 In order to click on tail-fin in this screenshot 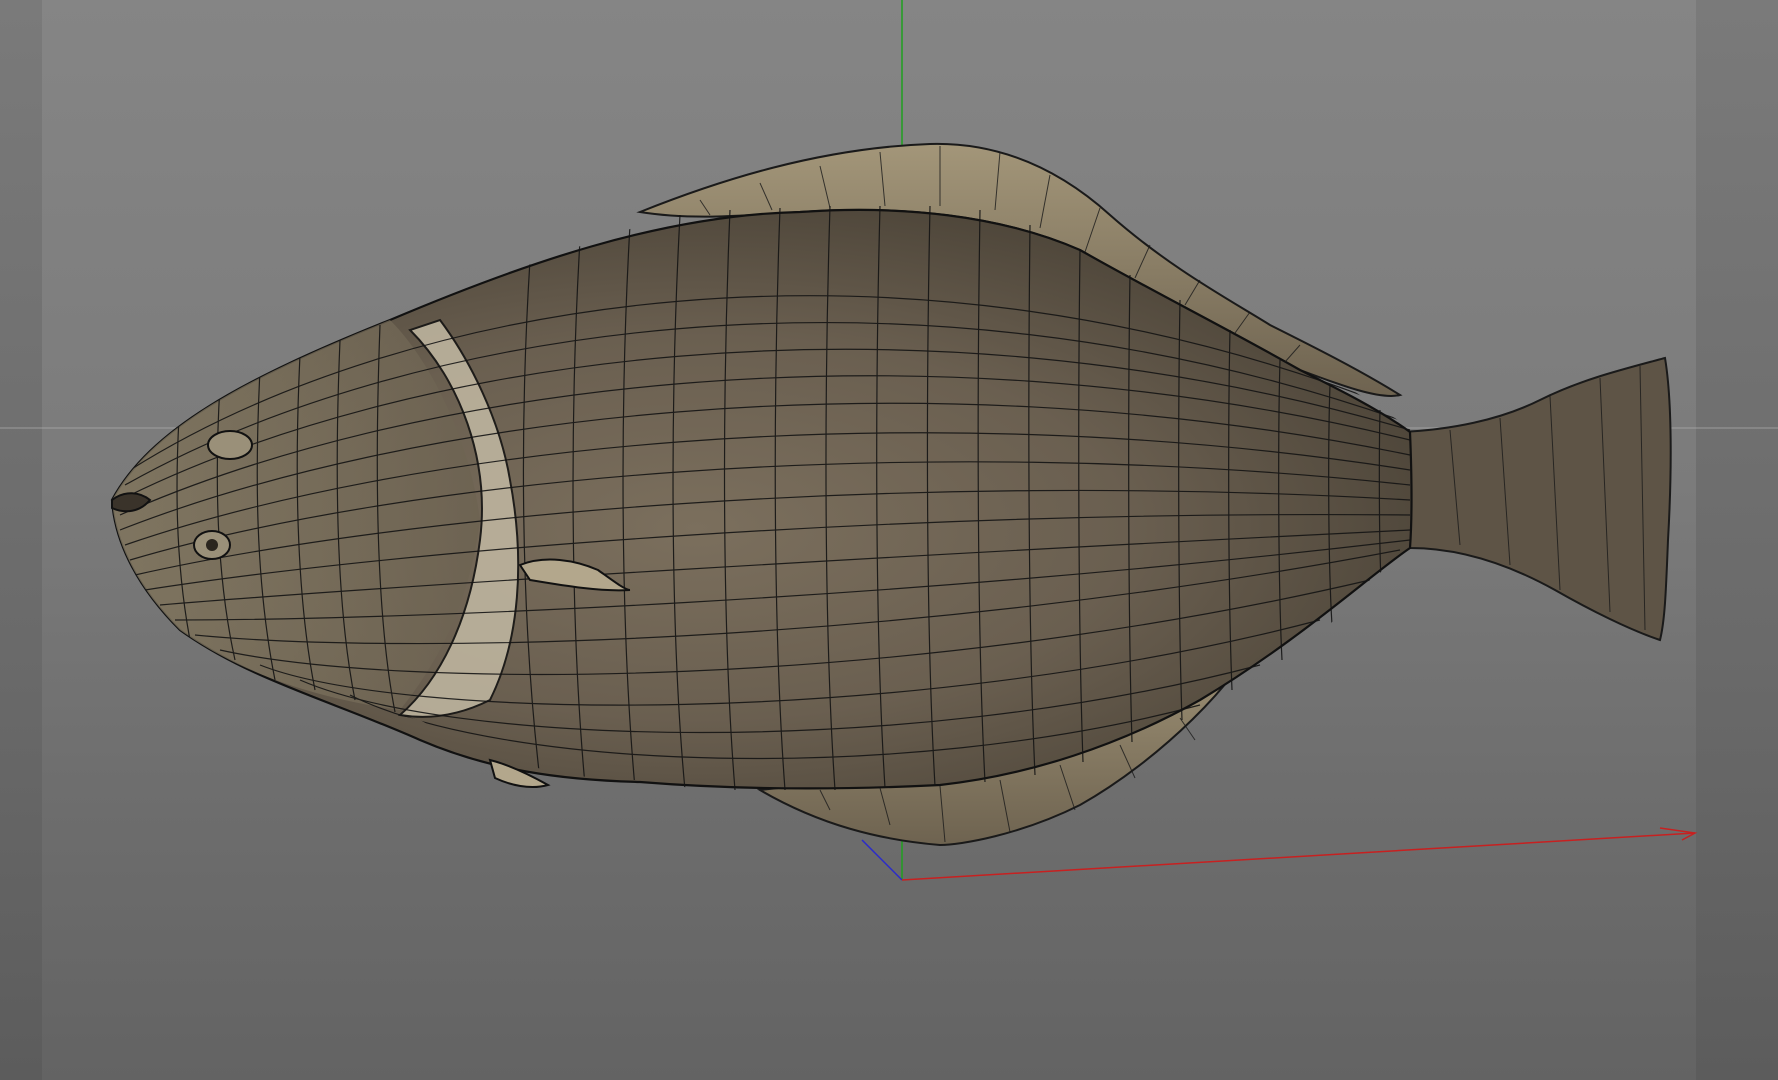, I will do `click(1535, 499)`.